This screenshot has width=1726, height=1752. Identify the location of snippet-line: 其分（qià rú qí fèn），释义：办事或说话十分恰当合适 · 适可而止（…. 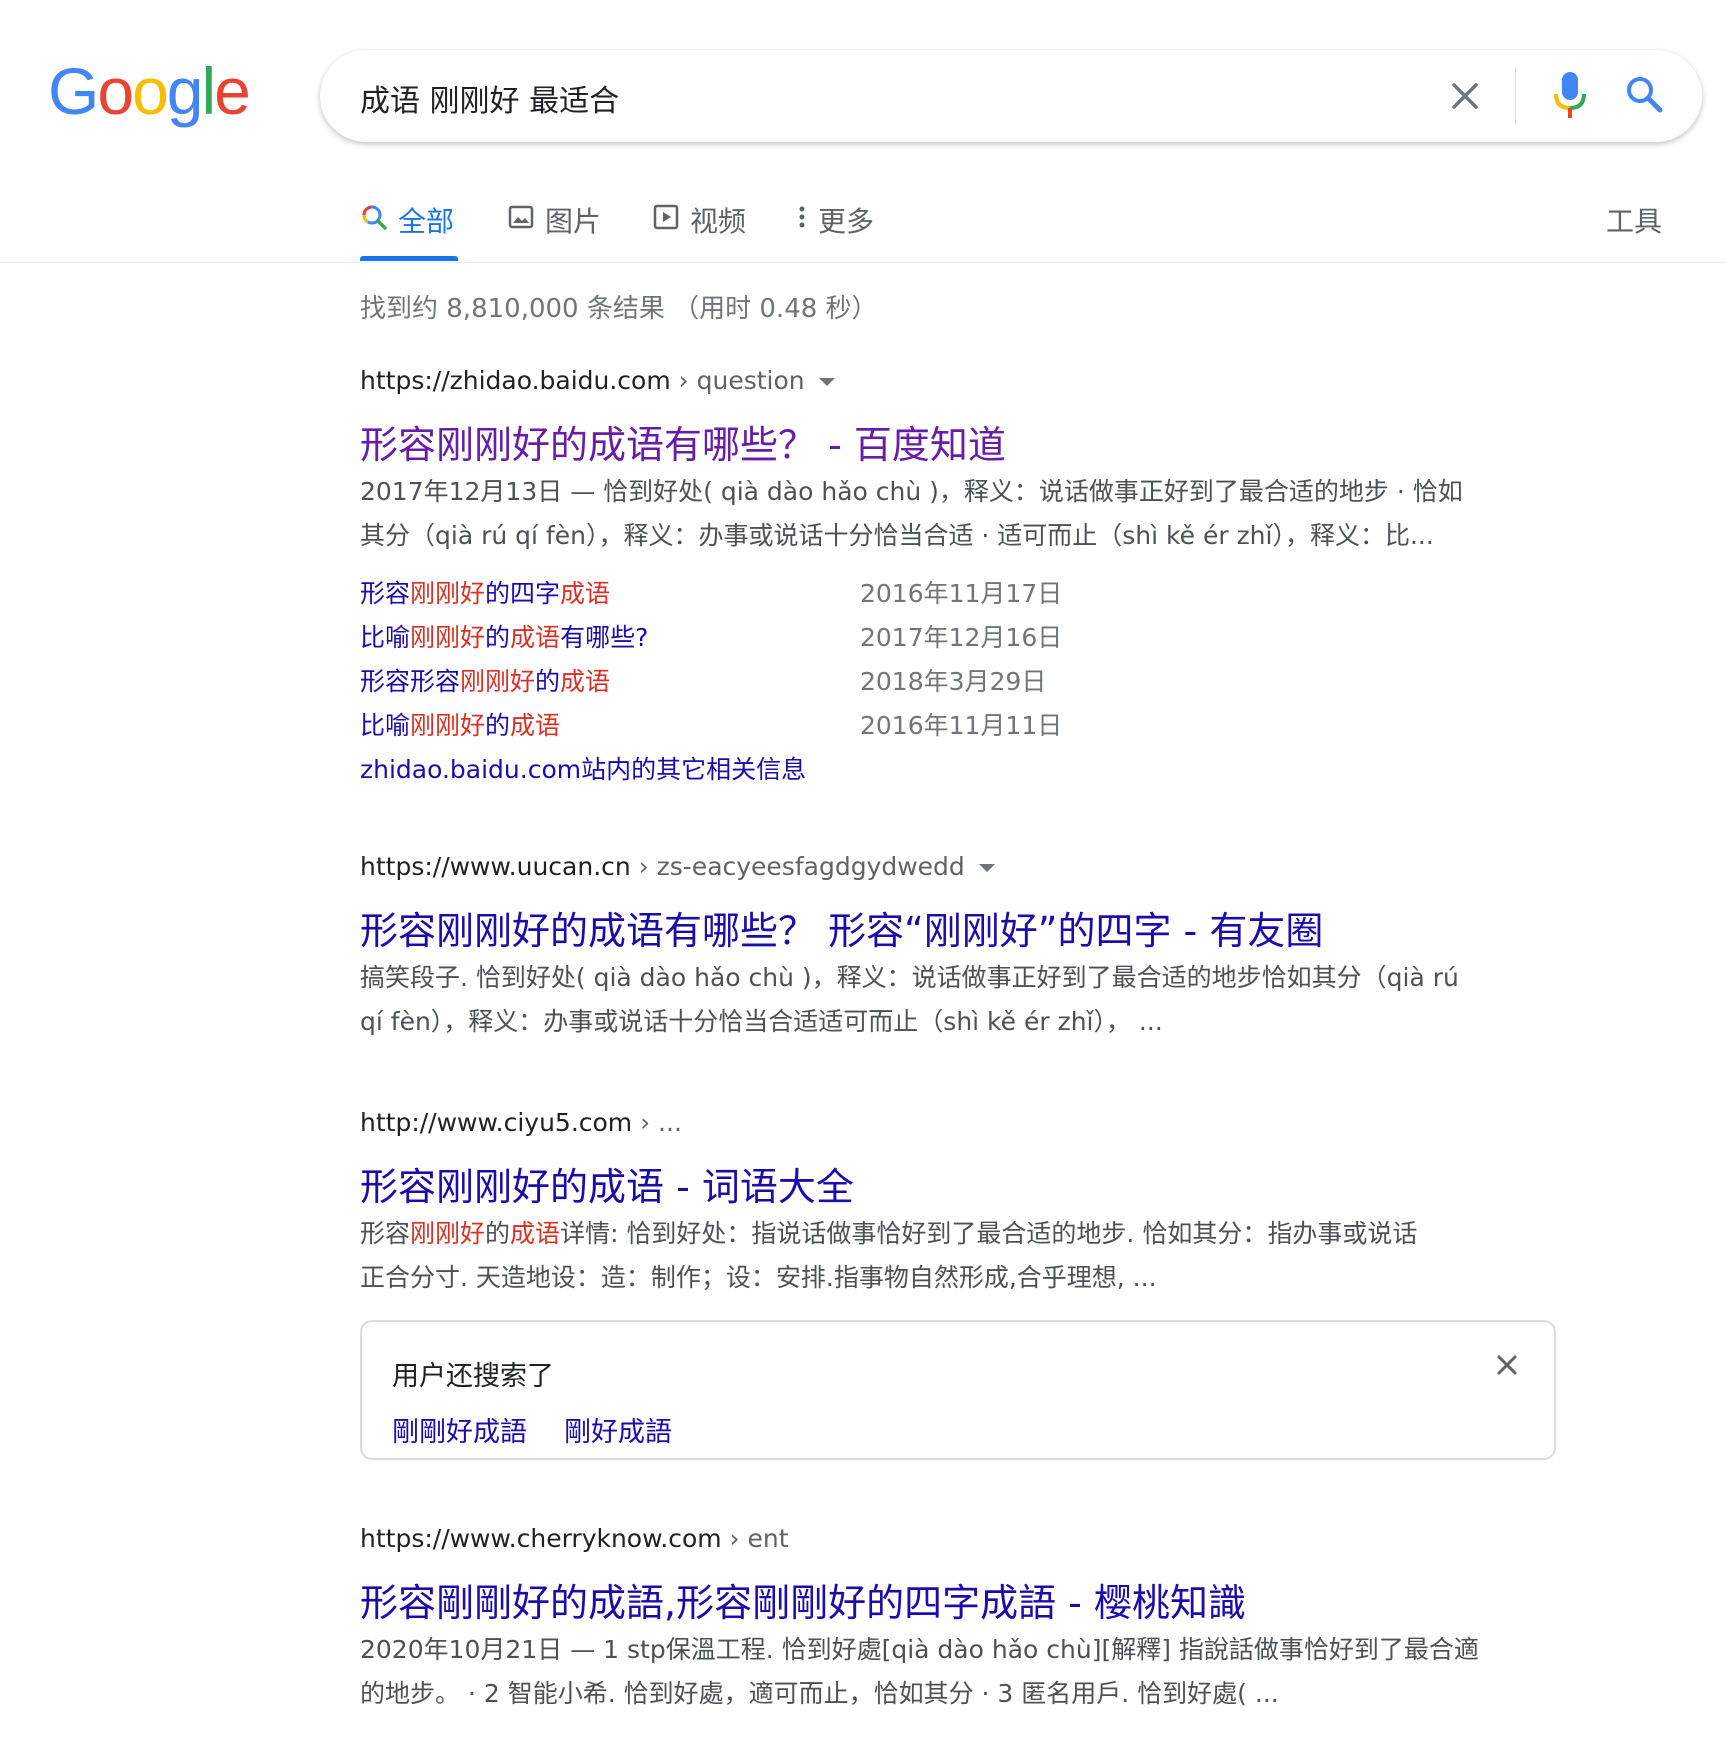
(897, 535).